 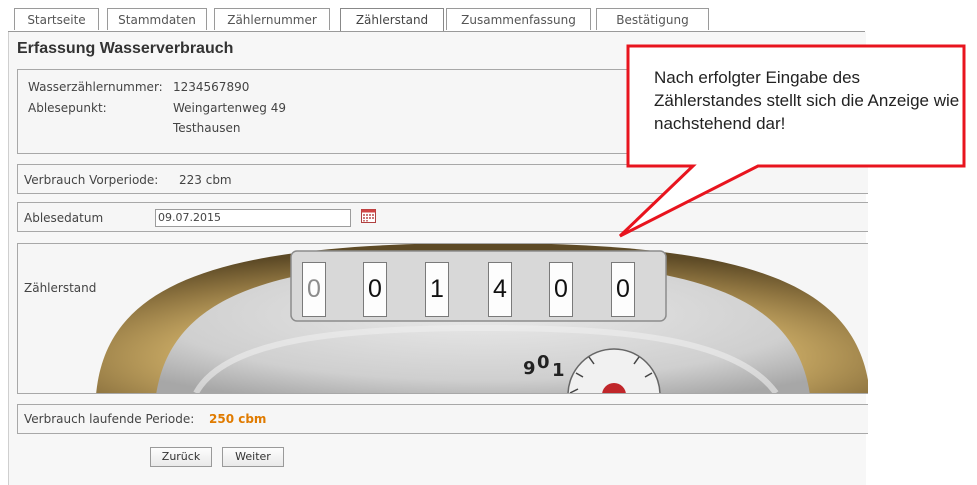 I want to click on next-button: Weiter, so click(x=253, y=457).